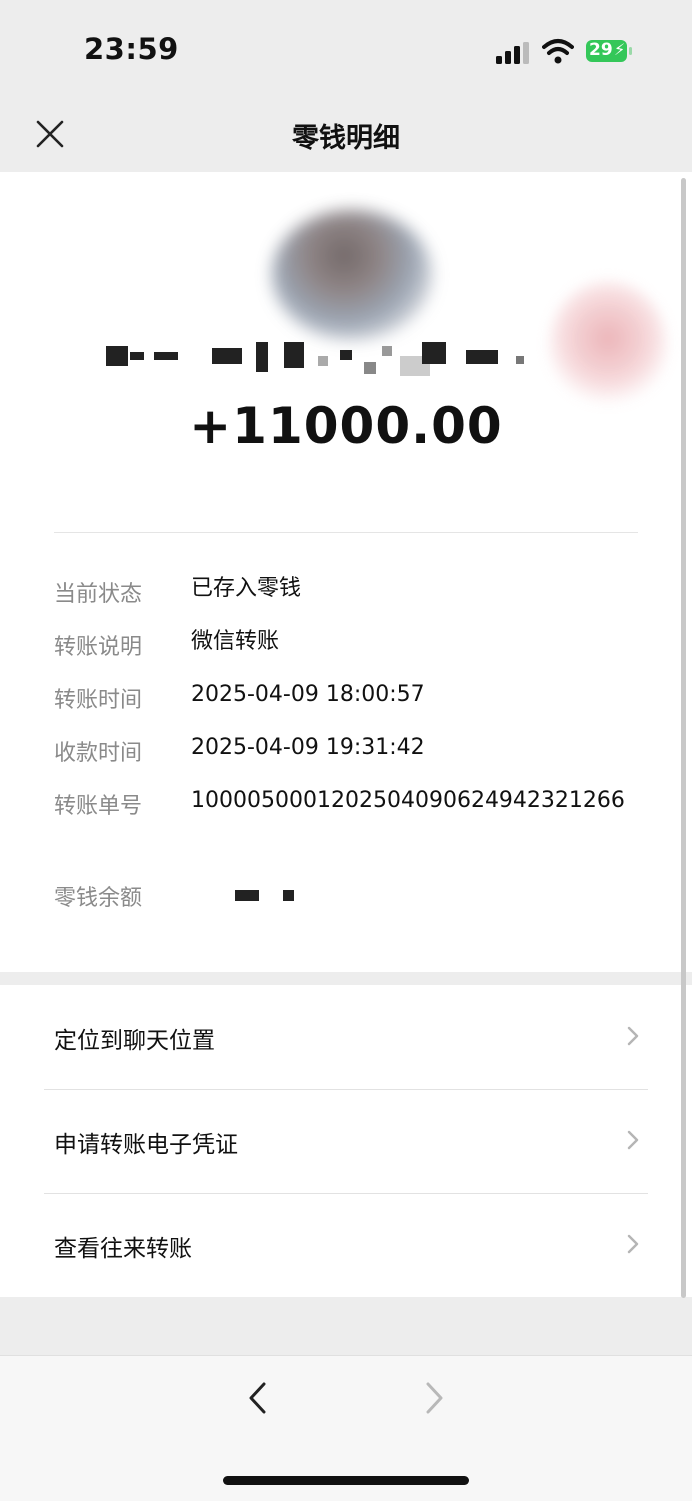 The image size is (692, 1501). I want to click on row-label: 当前状态, so click(98, 594).